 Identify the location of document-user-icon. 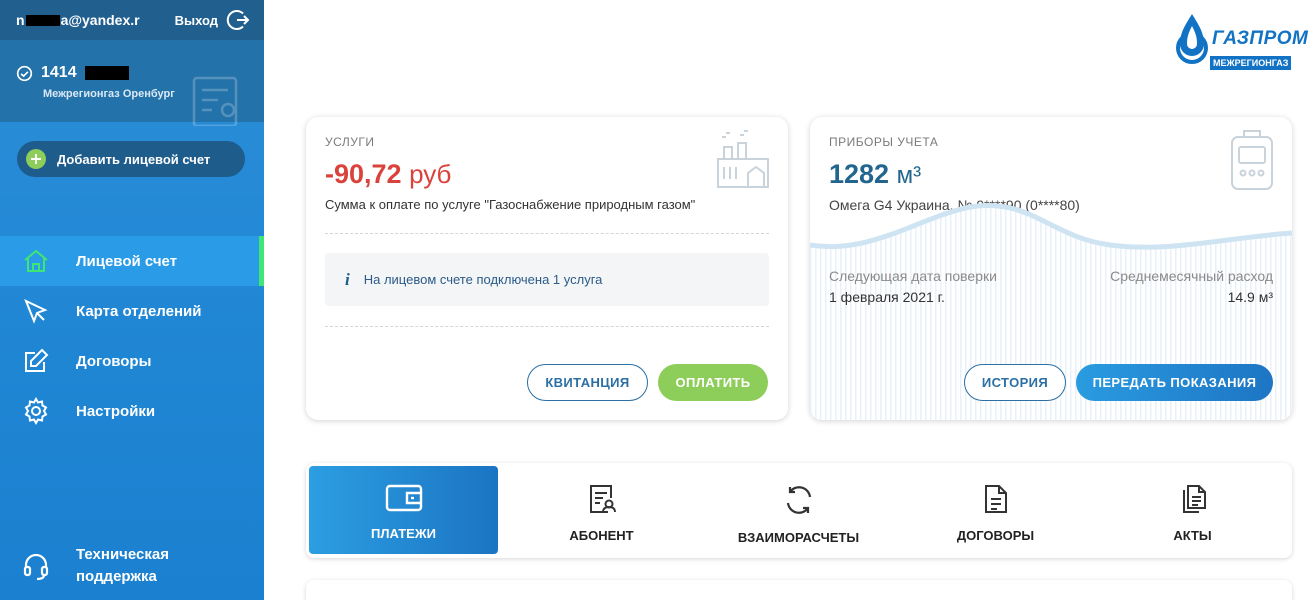
(215, 101).